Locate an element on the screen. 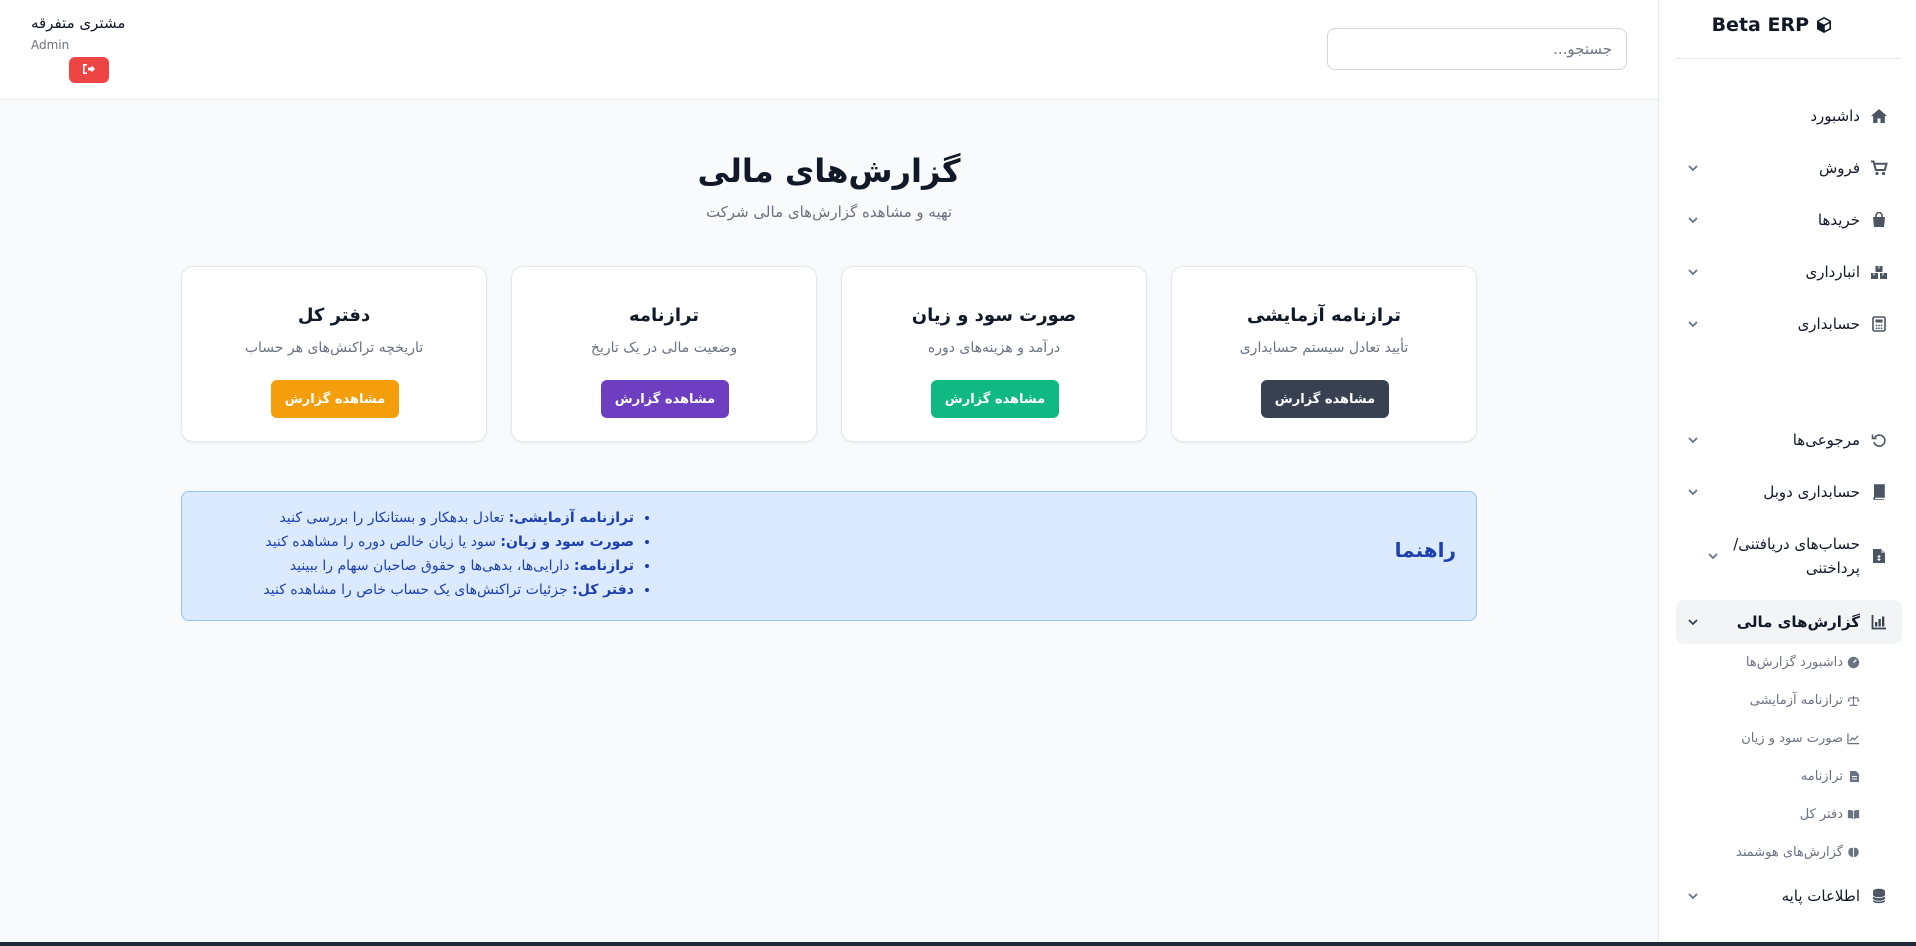 This screenshot has width=1916, height=946. sidebar-item-base-info: اطلاعات پایه is located at coordinates (1789, 896).